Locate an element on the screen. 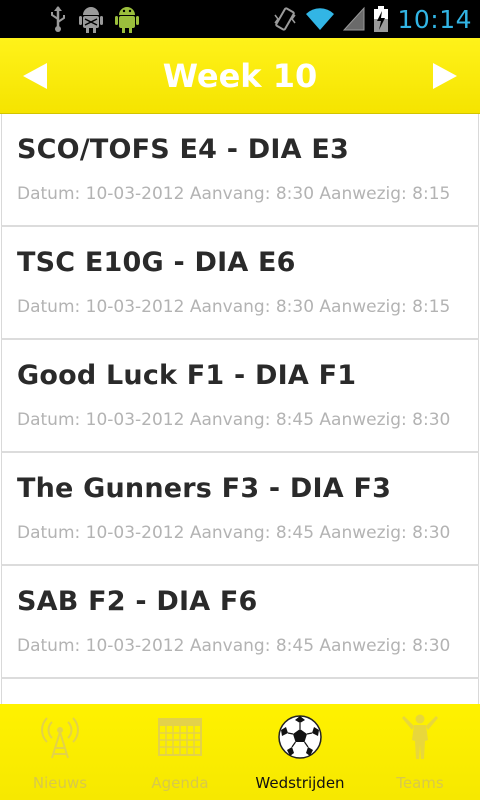 The height and width of the screenshot is (800, 480). tab-teams: Teams is located at coordinates (420, 752).